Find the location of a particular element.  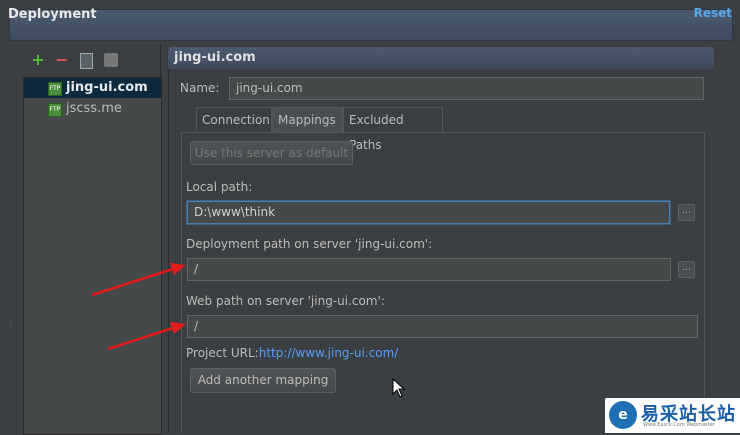

dialog-header is located at coordinates (371, 25).